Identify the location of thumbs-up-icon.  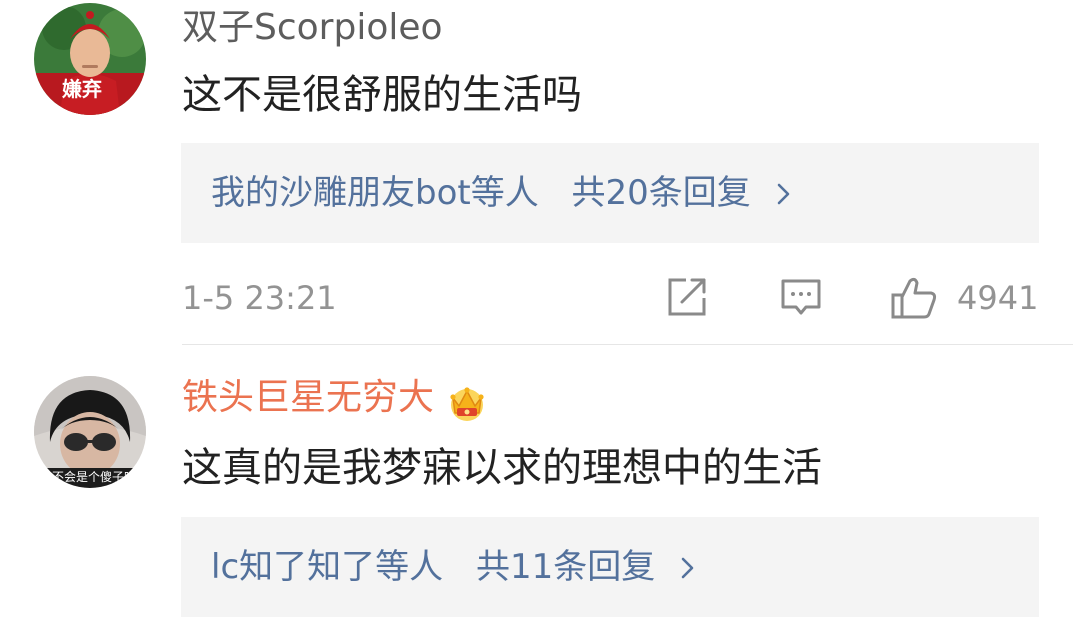
(914, 298).